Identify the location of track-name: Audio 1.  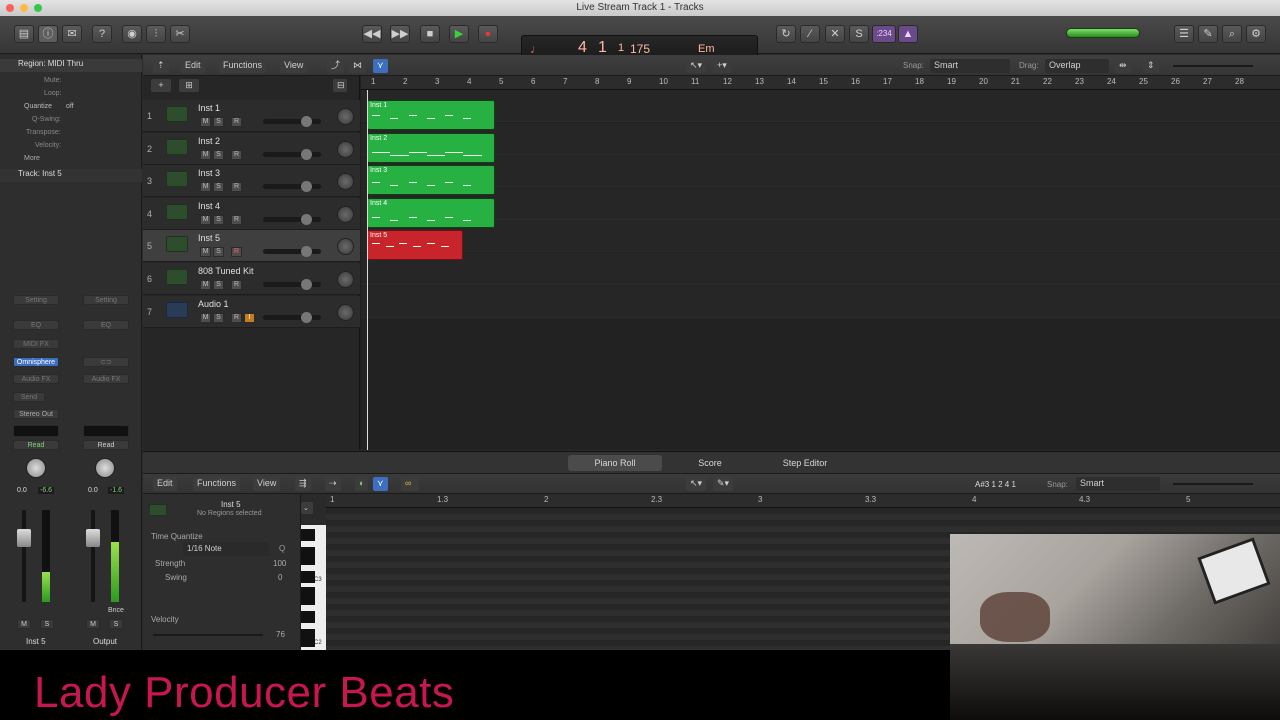
(213, 304).